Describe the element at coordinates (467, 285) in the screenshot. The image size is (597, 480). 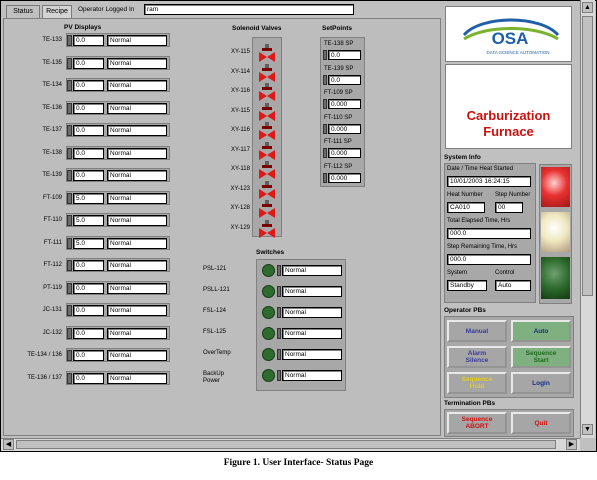
I see `system-state-field: Standby` at that location.